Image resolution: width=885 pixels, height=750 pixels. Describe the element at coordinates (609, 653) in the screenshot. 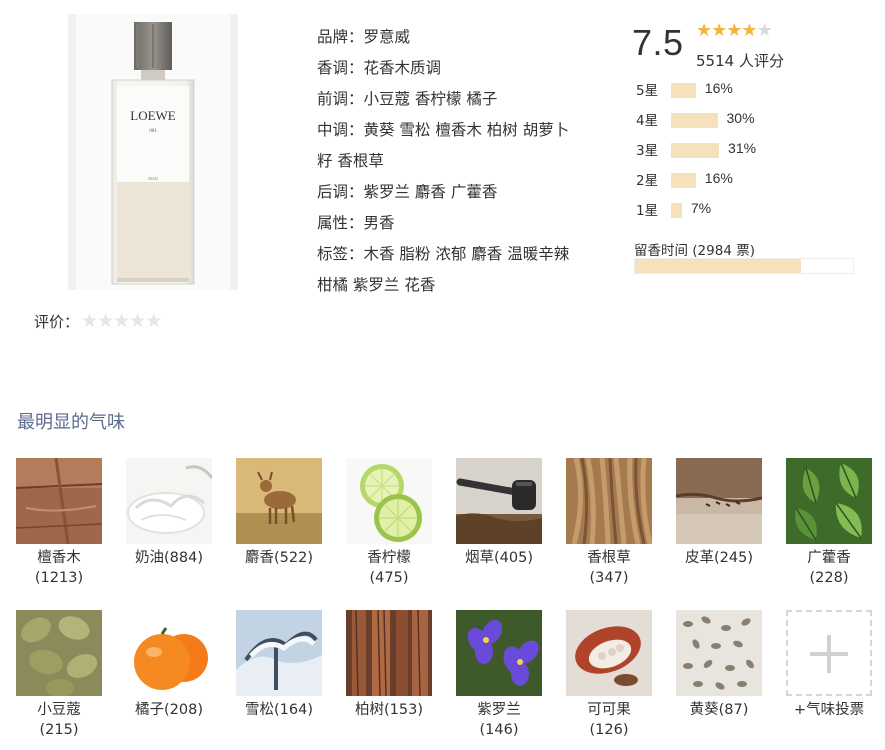

I see `cocoa-pod-image` at that location.